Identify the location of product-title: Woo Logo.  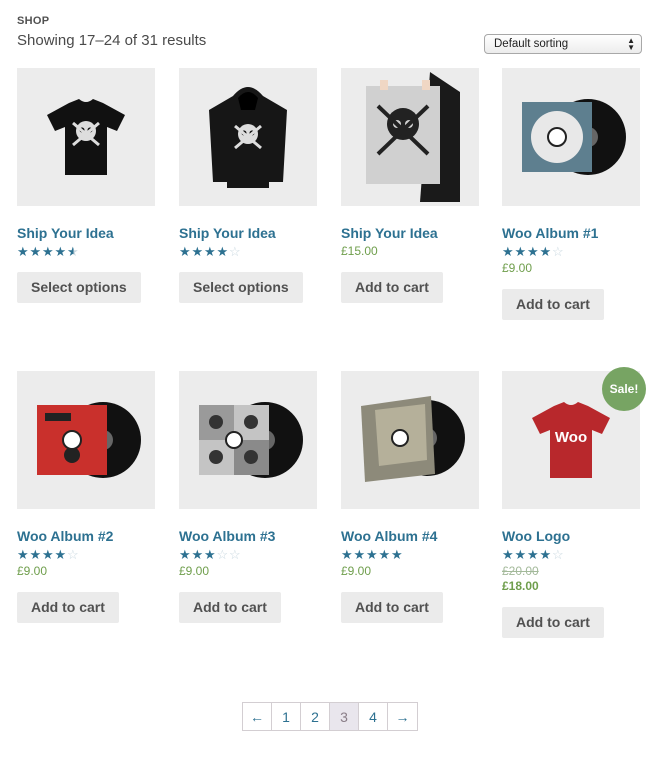
(571, 536).